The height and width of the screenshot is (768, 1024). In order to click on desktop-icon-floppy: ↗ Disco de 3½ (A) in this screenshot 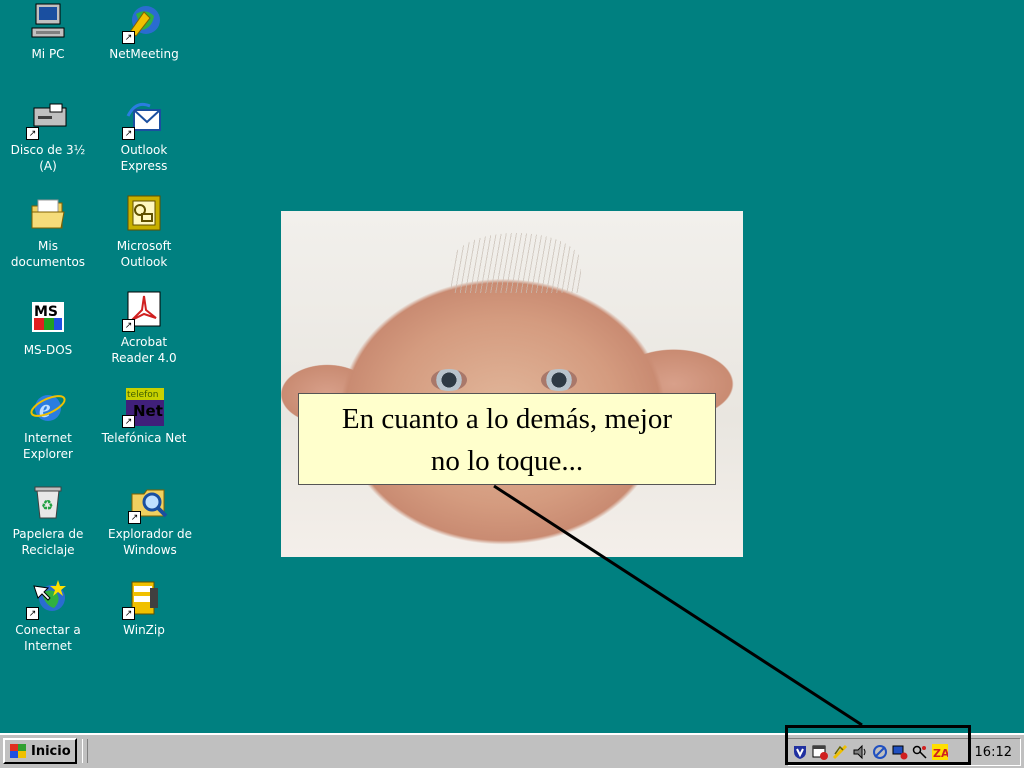, I will do `click(48, 136)`.